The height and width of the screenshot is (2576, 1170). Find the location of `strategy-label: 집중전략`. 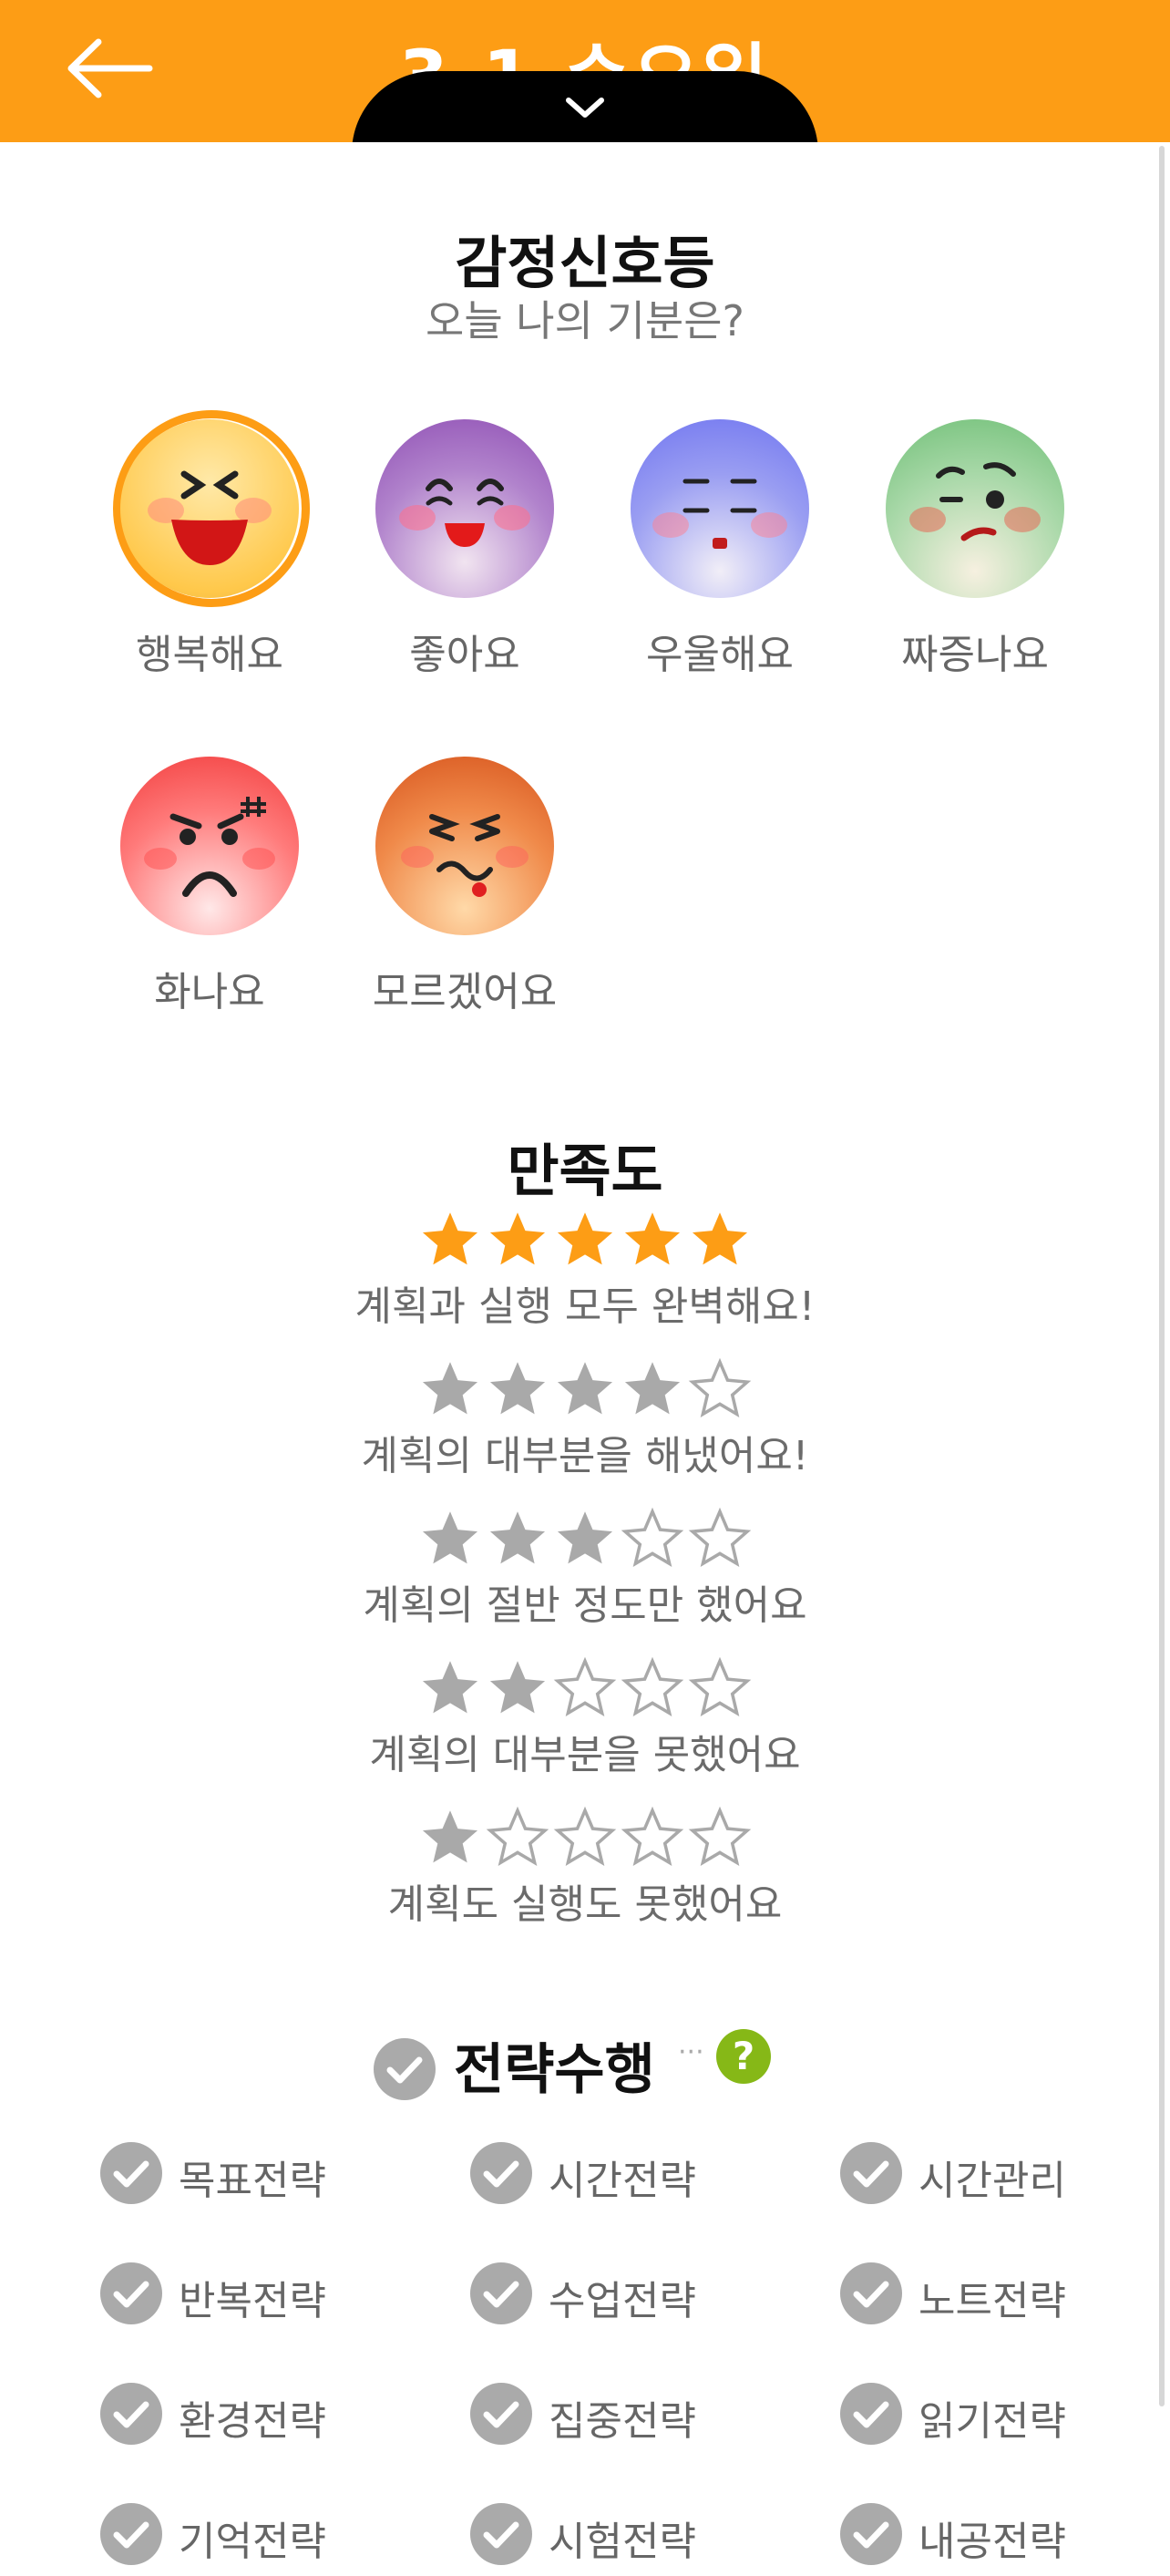

strategy-label: 집중전략 is located at coordinates (623, 2421).